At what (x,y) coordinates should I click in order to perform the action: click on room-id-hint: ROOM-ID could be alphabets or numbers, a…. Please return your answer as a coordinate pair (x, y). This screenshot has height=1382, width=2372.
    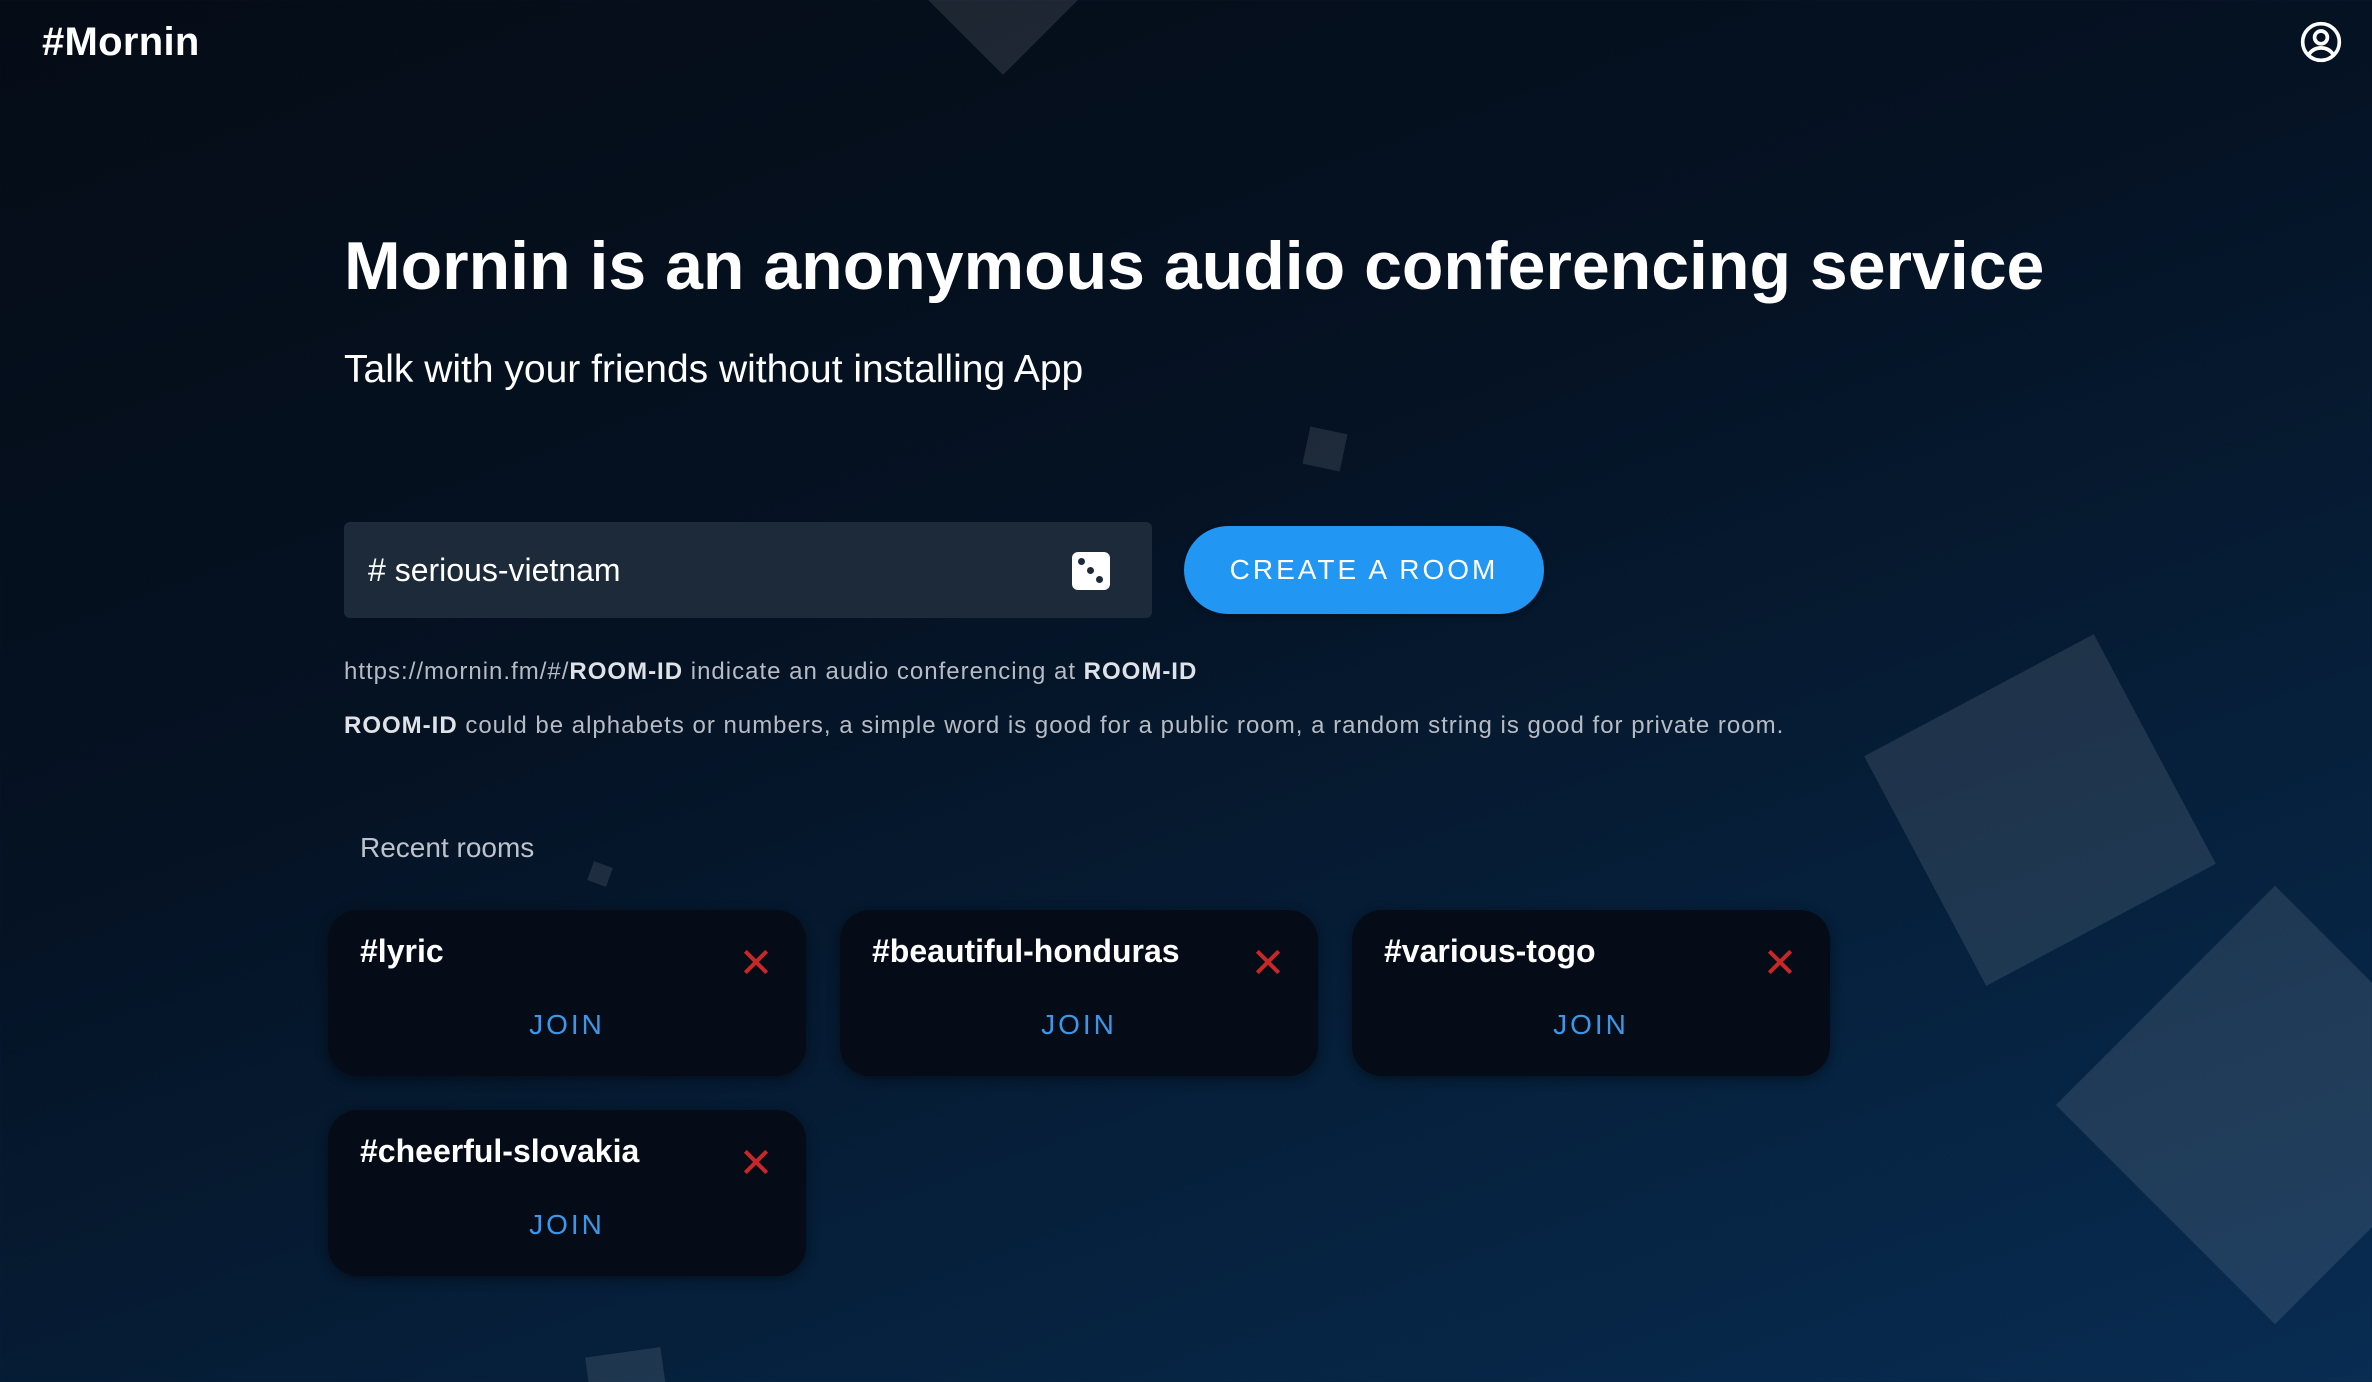
    Looking at the image, I should click on (1064, 726).